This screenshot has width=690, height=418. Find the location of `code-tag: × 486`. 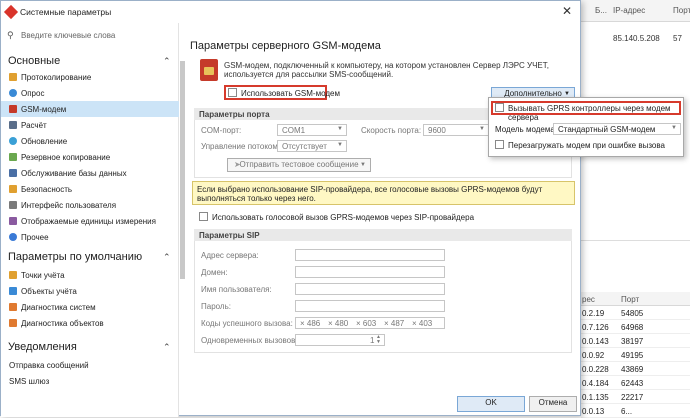

code-tag: × 486 is located at coordinates (310, 323).